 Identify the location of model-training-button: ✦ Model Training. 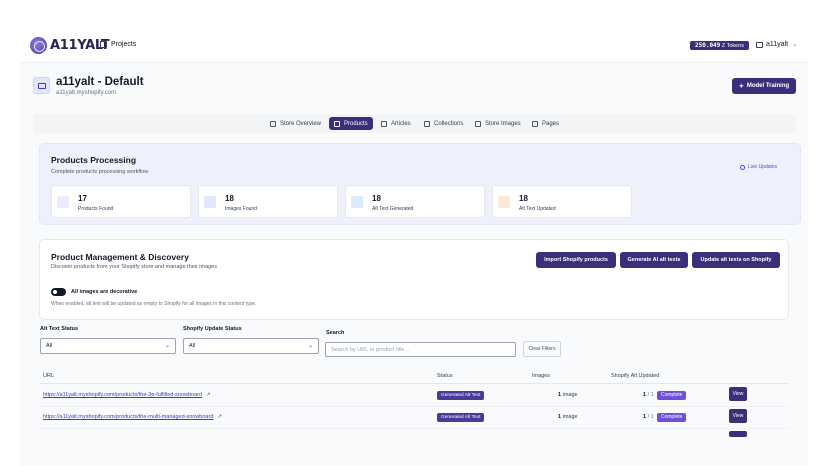
(764, 86).